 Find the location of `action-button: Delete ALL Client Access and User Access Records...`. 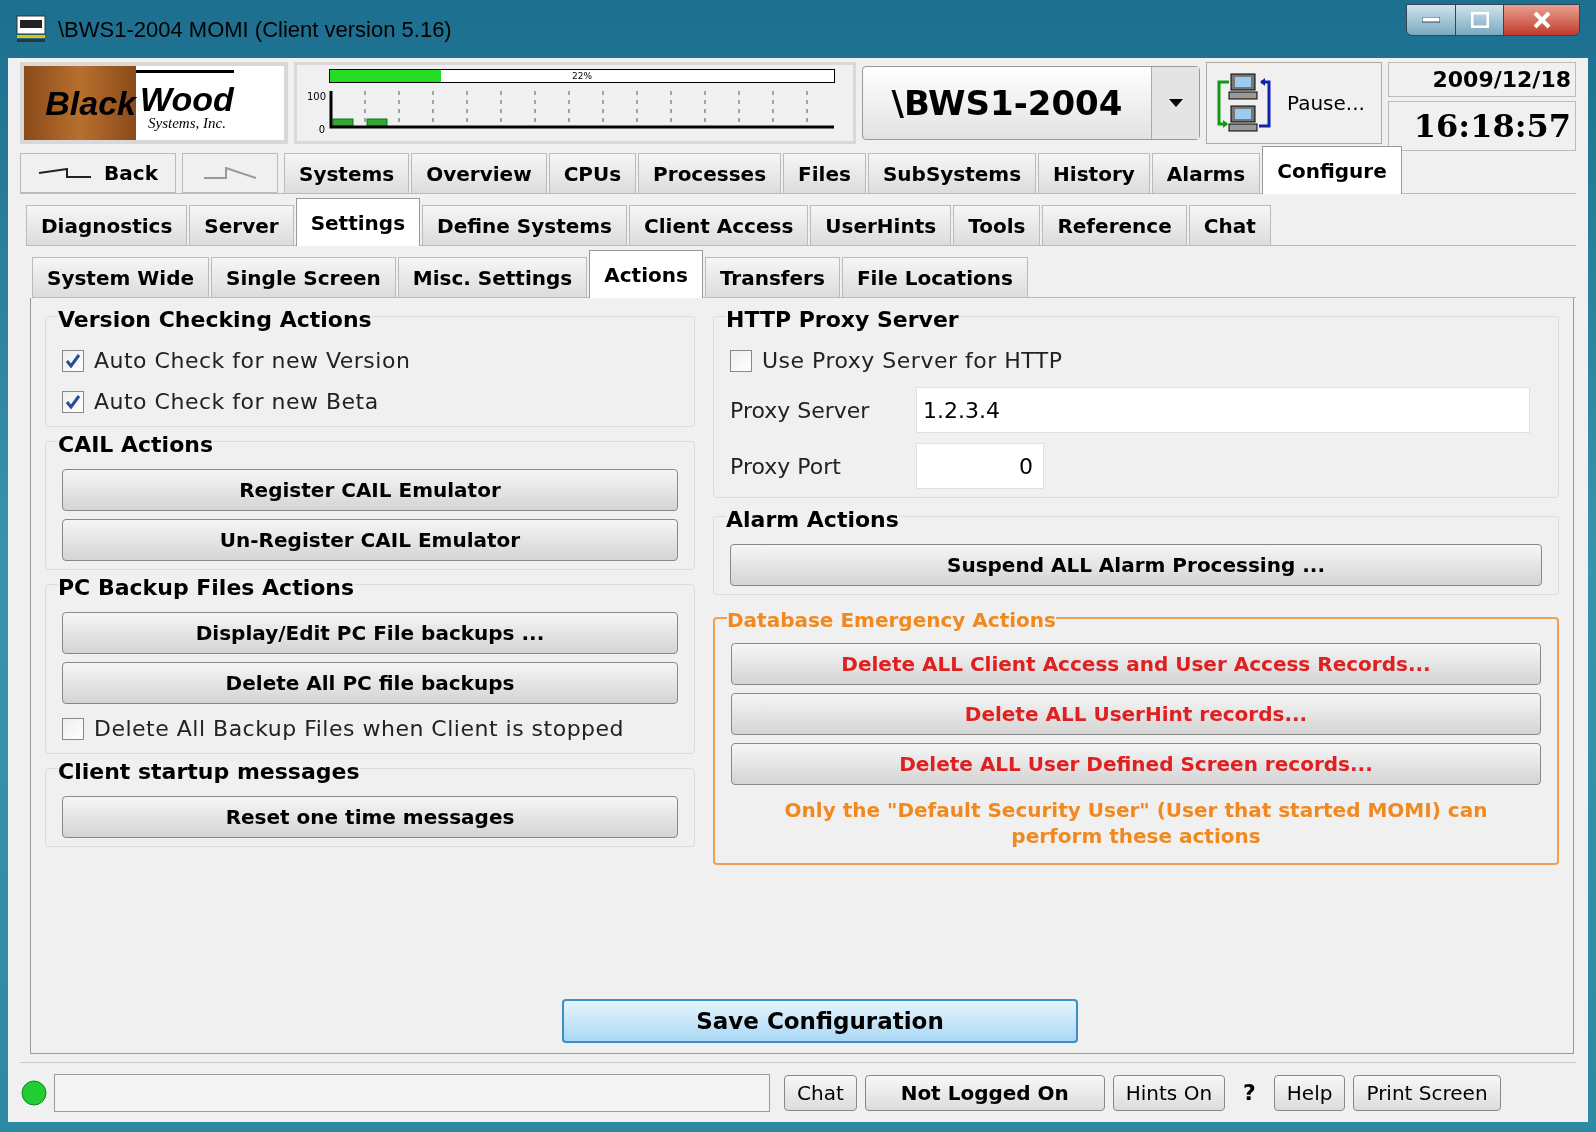

action-button: Delete ALL Client Access and User Access Records... is located at coordinates (1136, 664).